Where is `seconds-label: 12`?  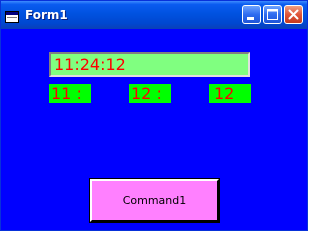
seconds-label: 12 is located at coordinates (230, 93).